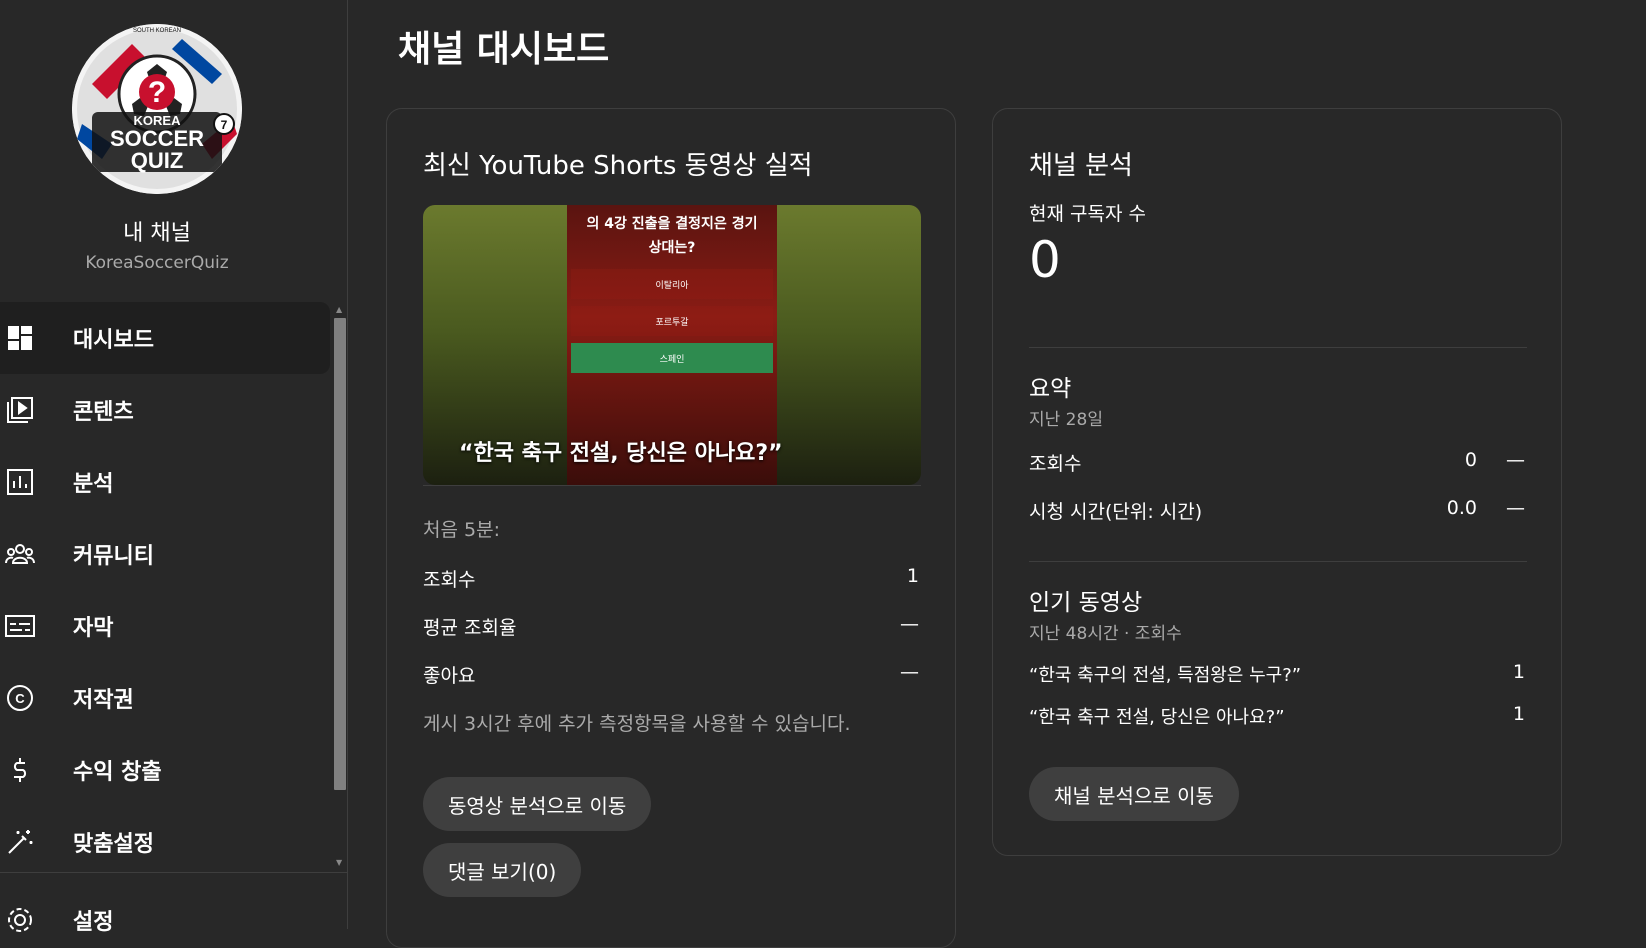 The height and width of the screenshot is (948, 1646). Describe the element at coordinates (113, 844) in the screenshot. I see `sidebar-item-label: 맞춤설정` at that location.